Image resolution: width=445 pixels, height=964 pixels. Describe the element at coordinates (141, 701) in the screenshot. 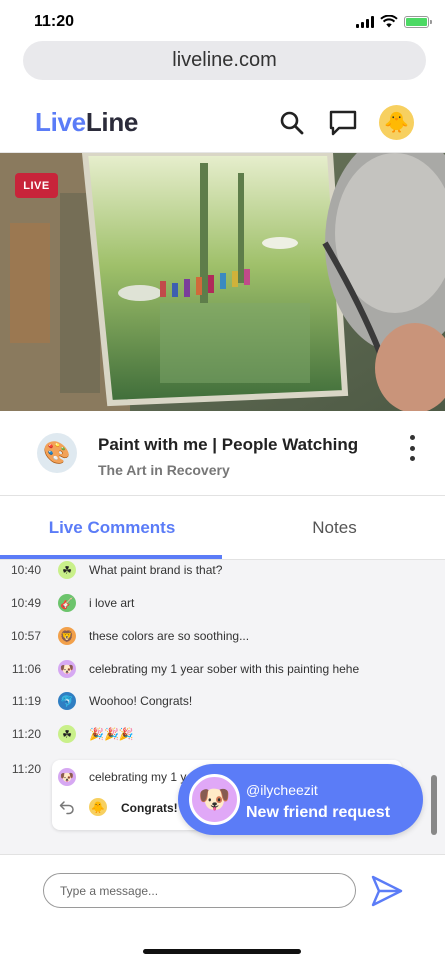

I see `comment-text: Woohoo! Congrats!` at that location.